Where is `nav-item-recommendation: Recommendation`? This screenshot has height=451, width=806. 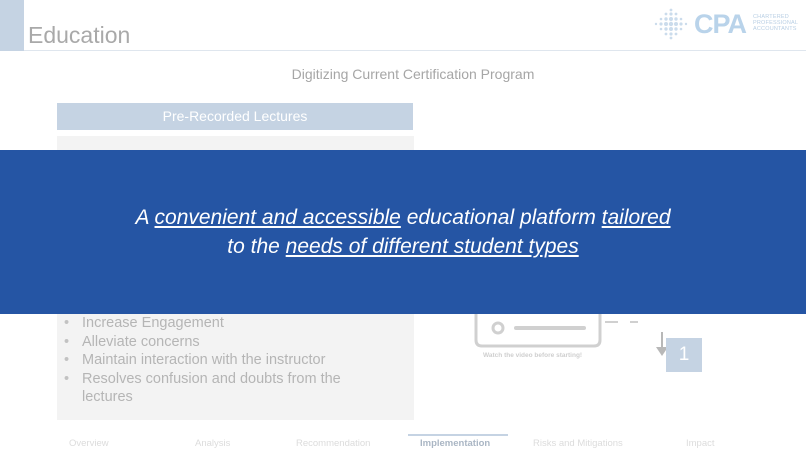
nav-item-recommendation: Recommendation is located at coordinates (333, 443).